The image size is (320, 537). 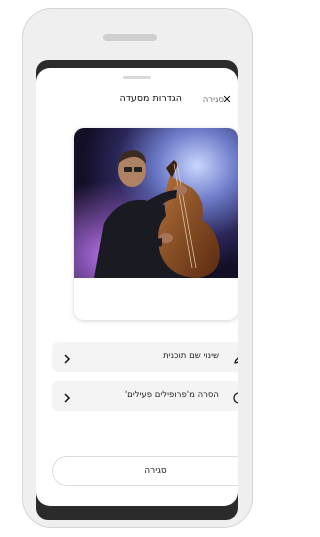 I want to click on close-button-label: סגירה, so click(x=155, y=471).